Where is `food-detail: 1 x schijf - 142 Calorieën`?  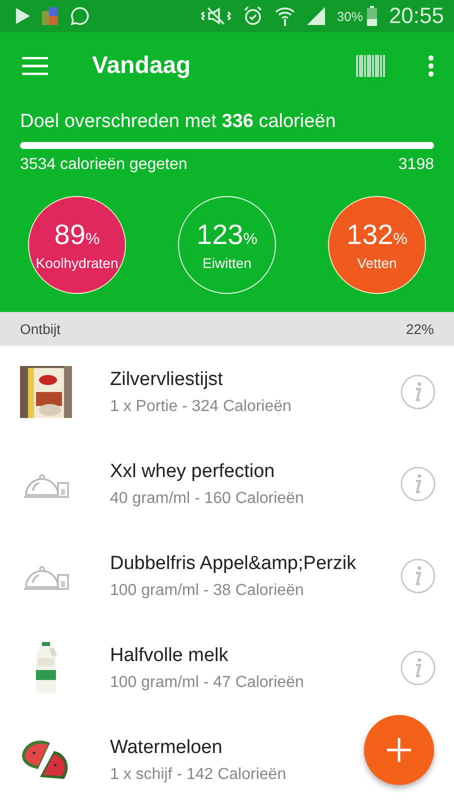 food-detail: 1 x schijf - 142 Calorieën is located at coordinates (198, 775).